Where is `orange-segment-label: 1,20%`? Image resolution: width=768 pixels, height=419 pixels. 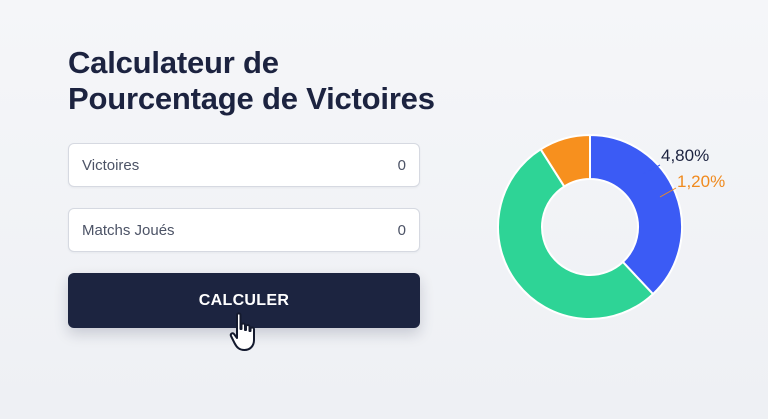 orange-segment-label: 1,20% is located at coordinates (701, 181).